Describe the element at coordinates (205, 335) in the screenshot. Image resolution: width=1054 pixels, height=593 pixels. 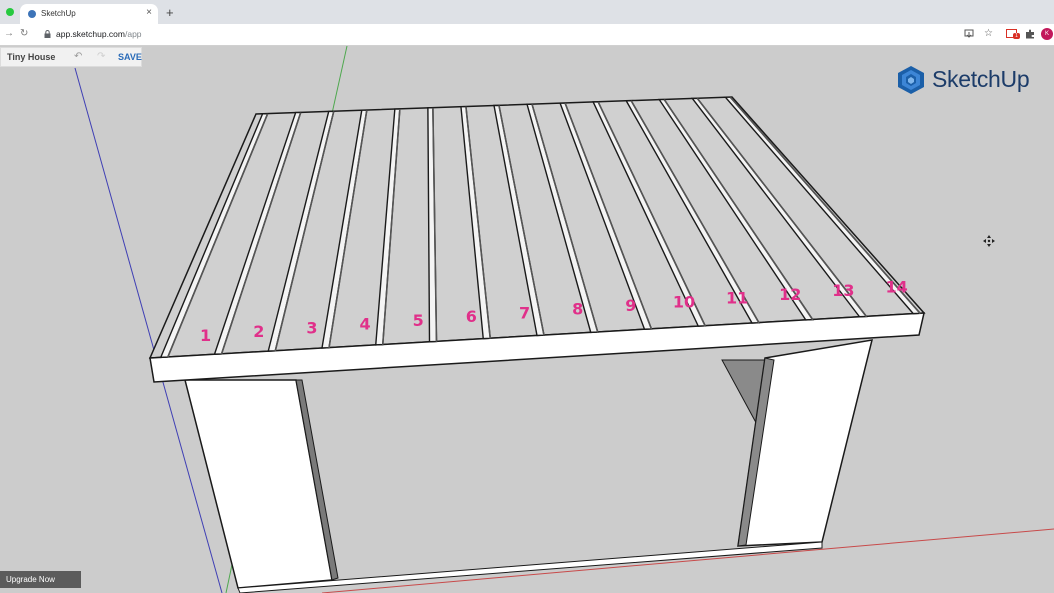
I see `batten-label: 1` at that location.